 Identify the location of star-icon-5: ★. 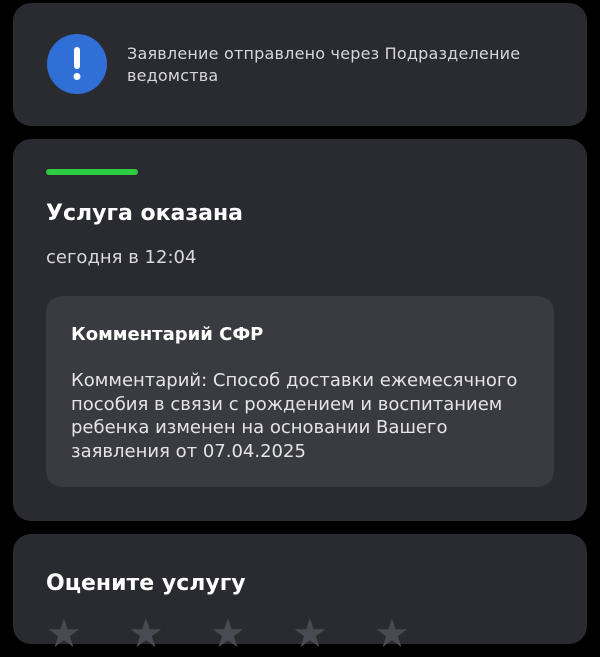
(394, 634).